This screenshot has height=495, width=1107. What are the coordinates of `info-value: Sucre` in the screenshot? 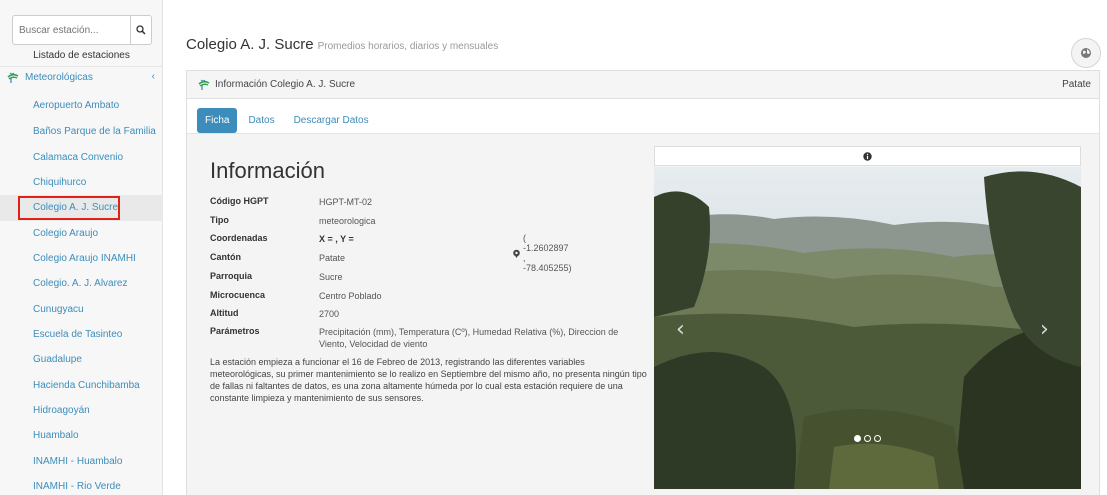 It's located at (331, 277).